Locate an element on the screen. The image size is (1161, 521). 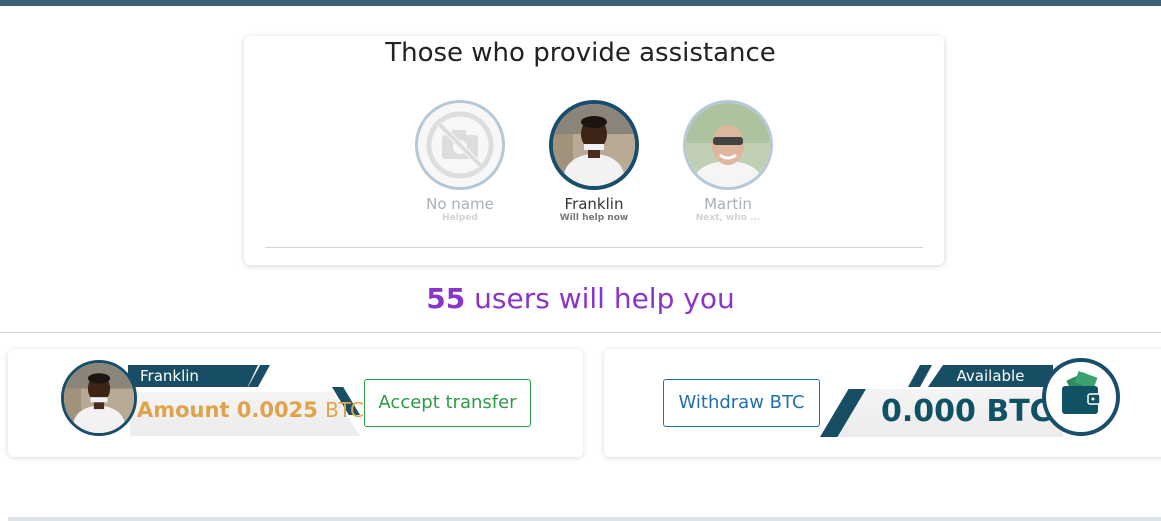
helper-name: No name is located at coordinates (460, 204).